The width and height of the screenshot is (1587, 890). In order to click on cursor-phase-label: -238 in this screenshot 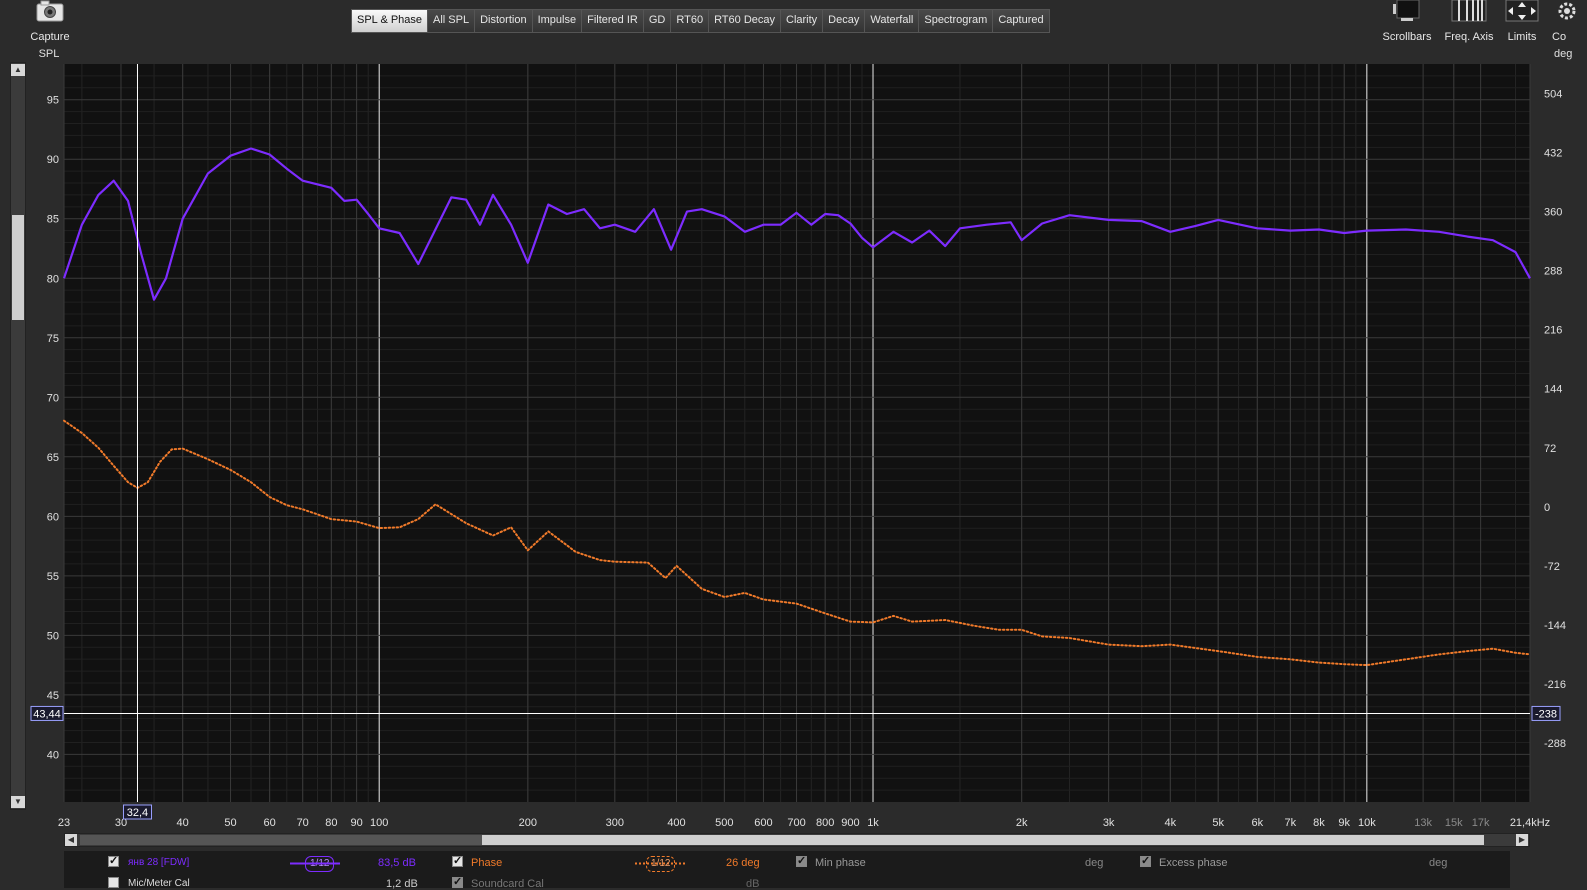, I will do `click(1546, 714)`.